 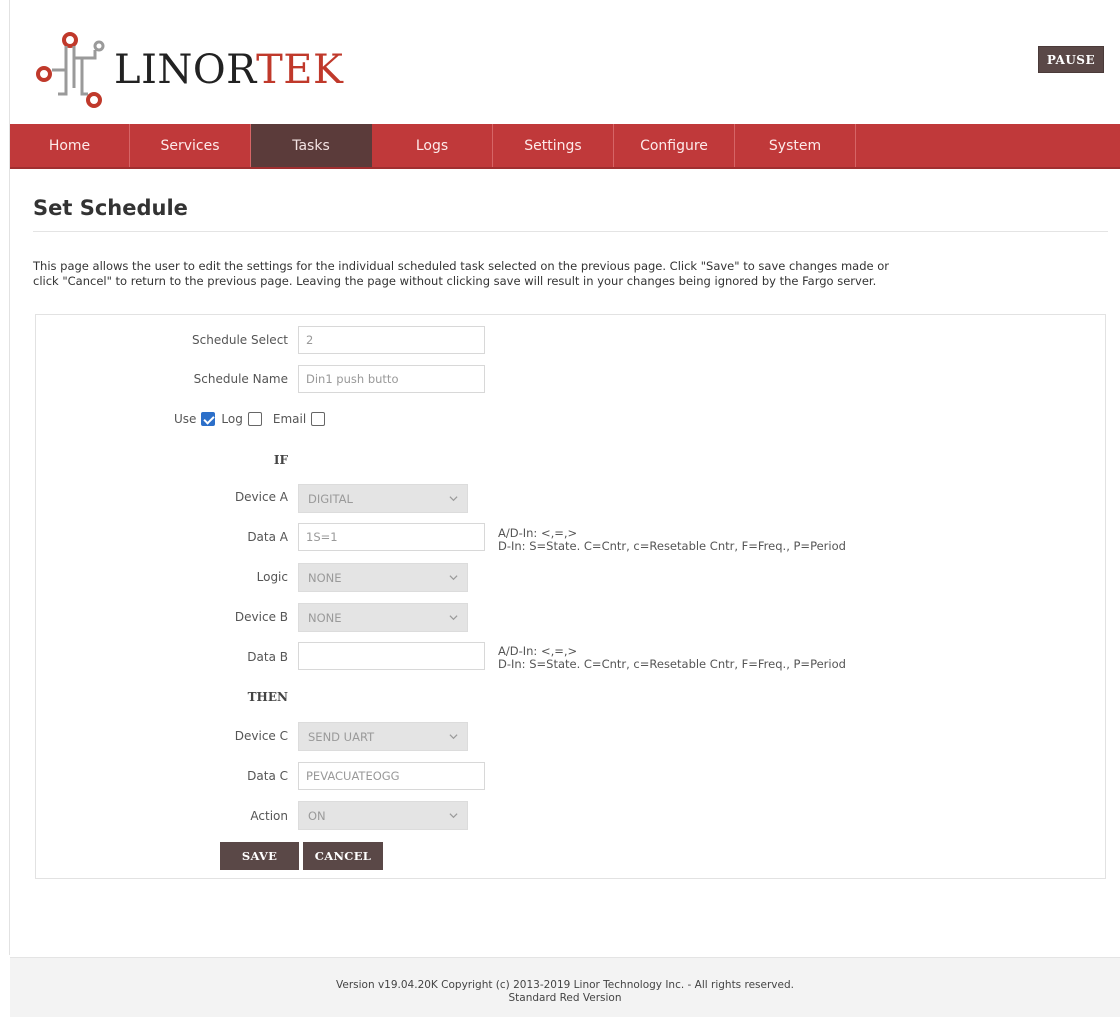 What do you see at coordinates (232, 419) in the screenshot?
I see `log-label: Log` at bounding box center [232, 419].